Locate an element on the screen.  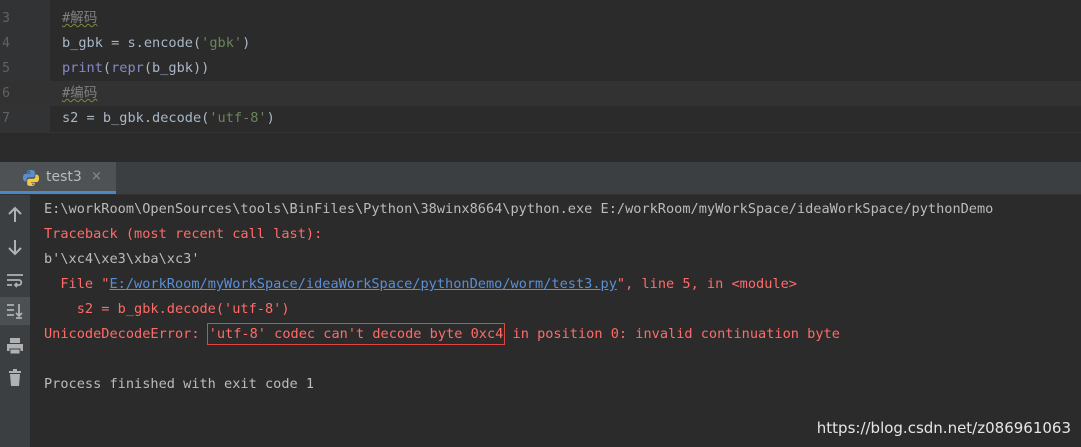
clear-button is located at coordinates (15, 378).